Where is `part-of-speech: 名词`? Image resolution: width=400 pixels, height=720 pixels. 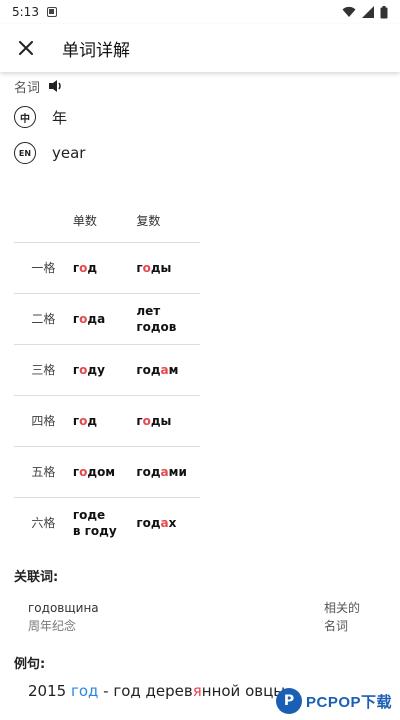
part-of-speech: 名词 is located at coordinates (27, 88).